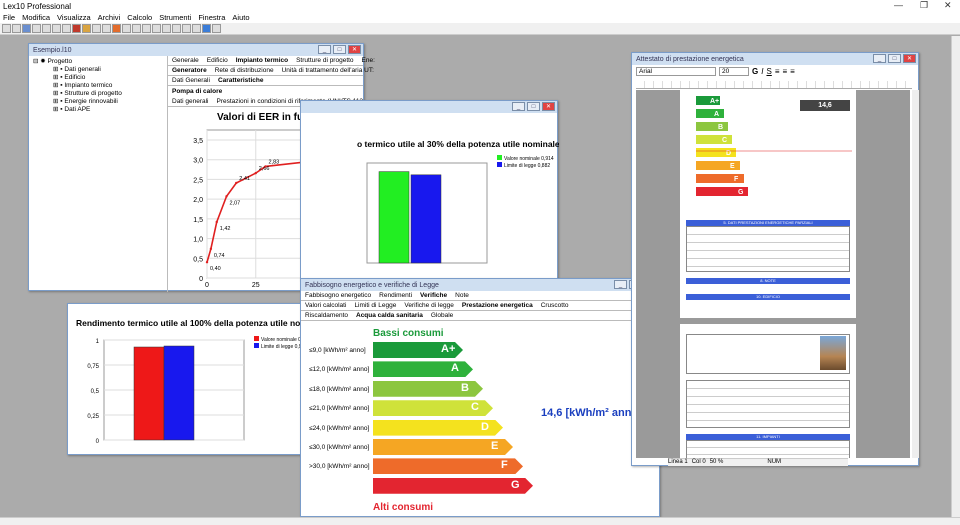  Describe the element at coordinates (555, 305) in the screenshot. I see `tab: Cruscotto` at that location.